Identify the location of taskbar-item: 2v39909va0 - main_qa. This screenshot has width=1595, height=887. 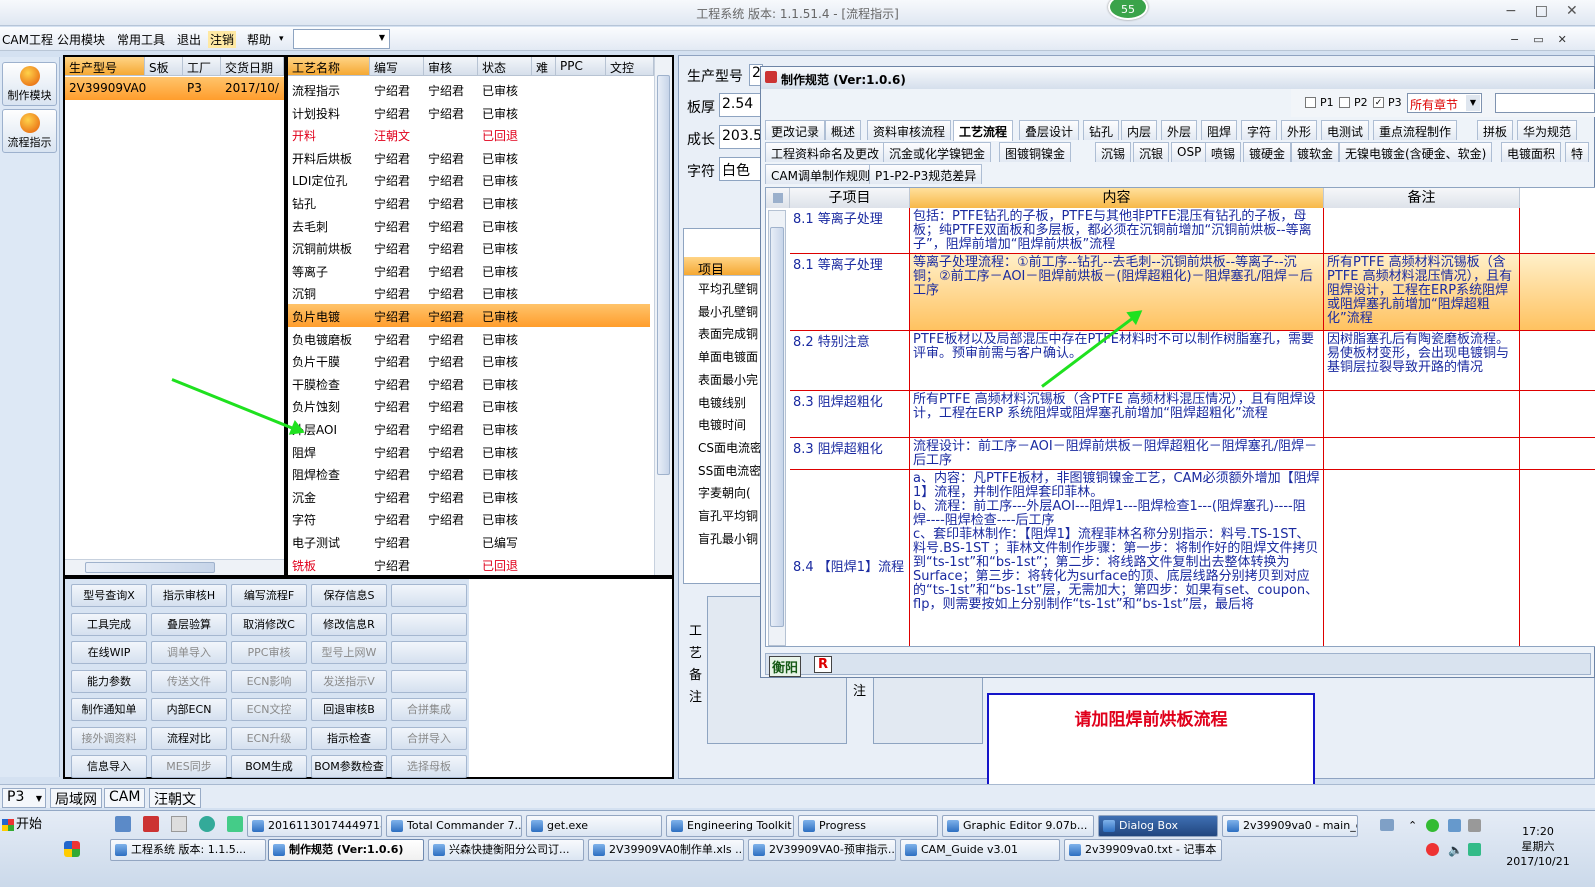
(1290, 826).